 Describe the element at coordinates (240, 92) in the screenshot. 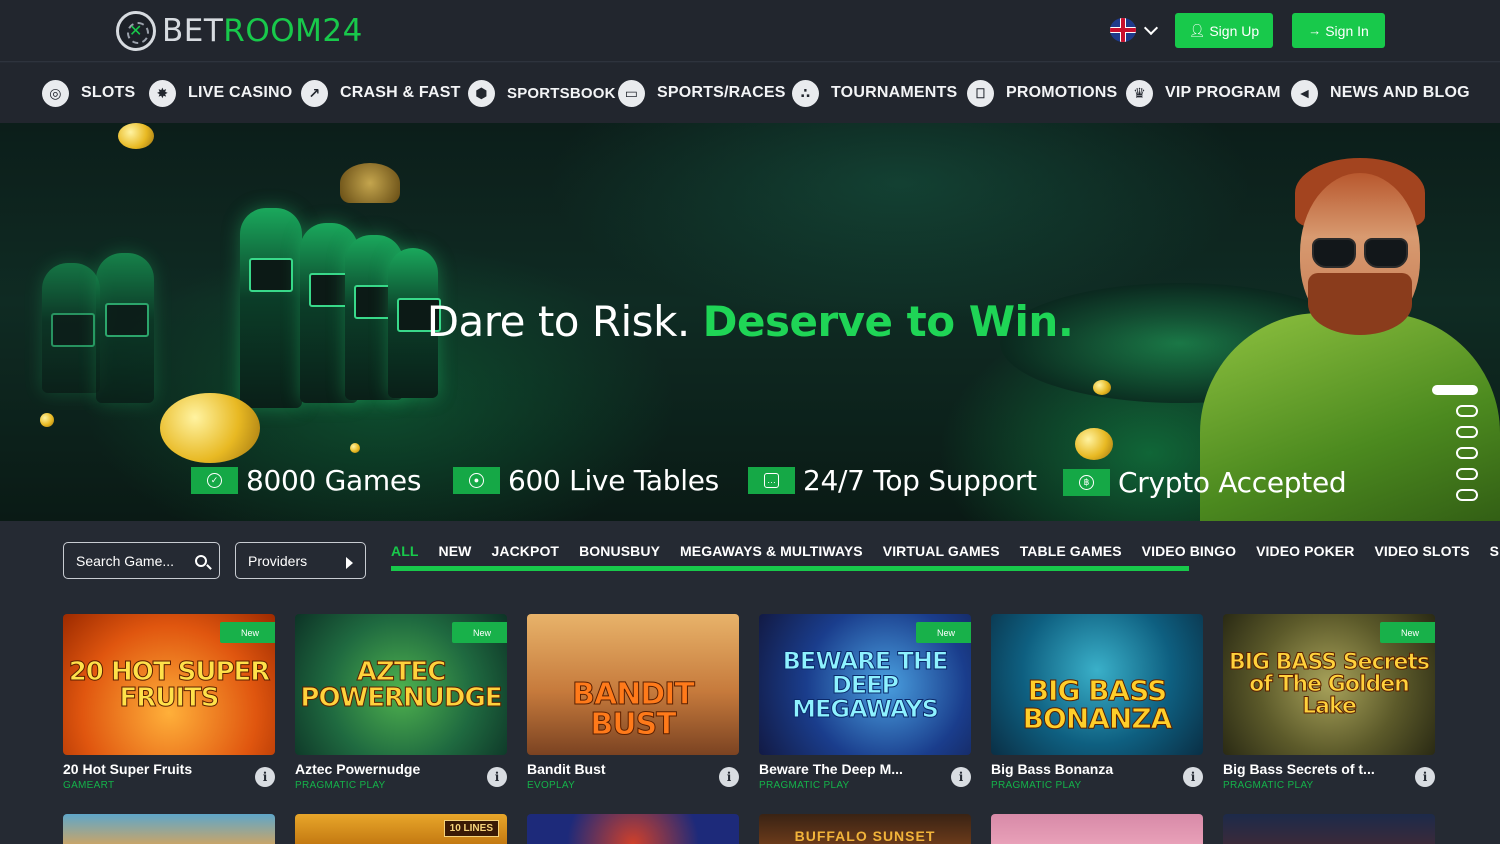

I see `nav-label: LIVE CASINO` at that location.